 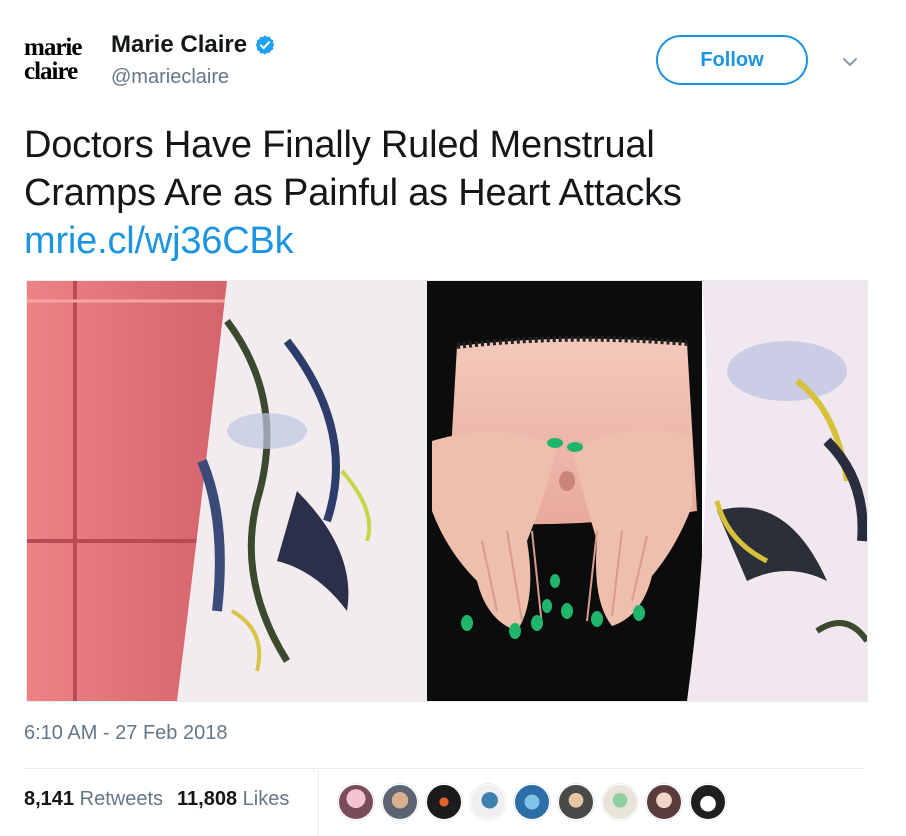 I want to click on verified-badge-icon, so click(x=265, y=45).